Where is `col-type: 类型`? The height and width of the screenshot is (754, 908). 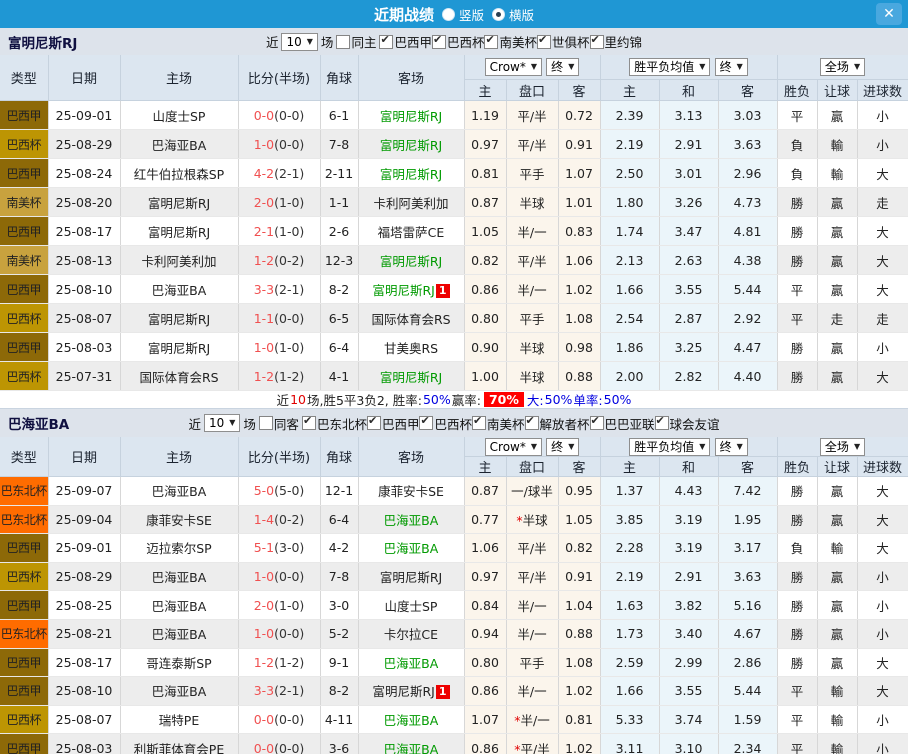 col-type: 类型 is located at coordinates (24, 457).